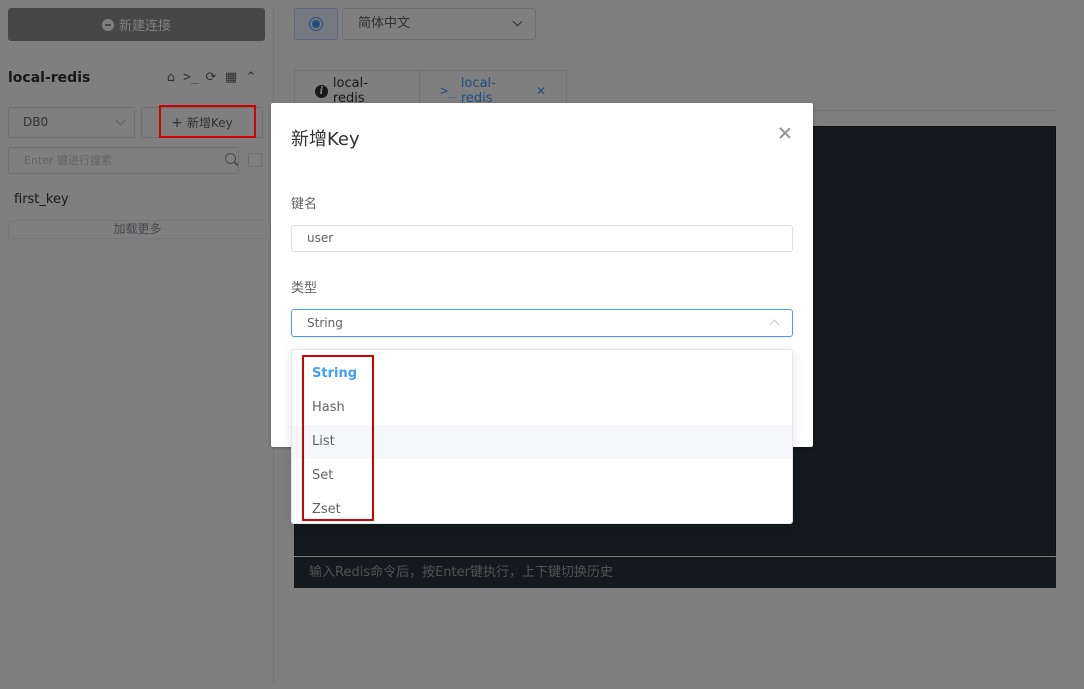 Image resolution: width=1084 pixels, height=689 pixels. What do you see at coordinates (774, 324) in the screenshot?
I see `chevron-up-icon` at bounding box center [774, 324].